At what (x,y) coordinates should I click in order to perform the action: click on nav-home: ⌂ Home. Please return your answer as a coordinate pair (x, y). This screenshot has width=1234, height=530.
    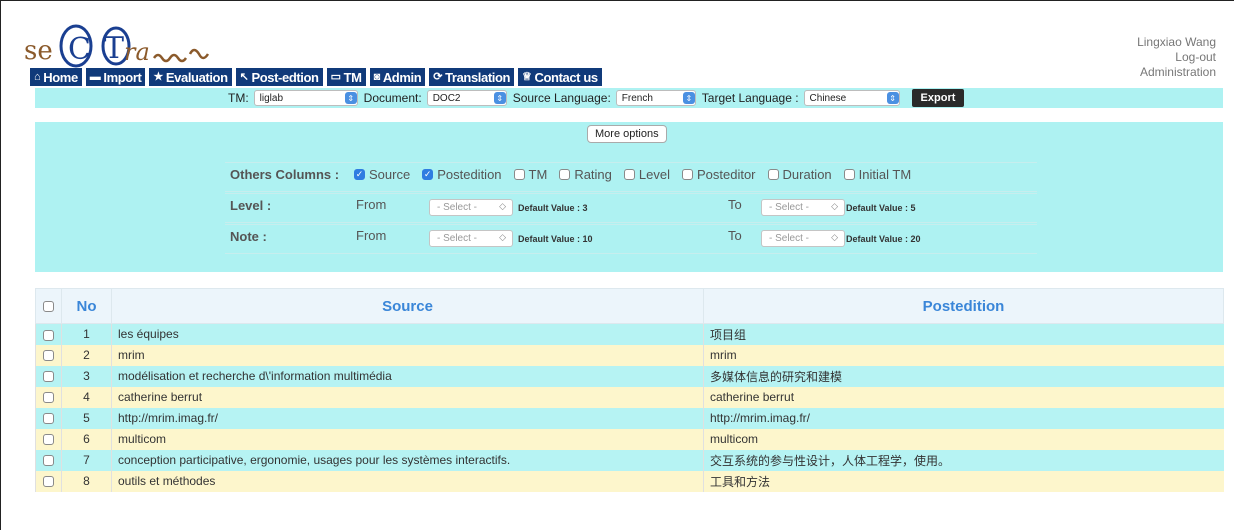
    Looking at the image, I should click on (56, 77).